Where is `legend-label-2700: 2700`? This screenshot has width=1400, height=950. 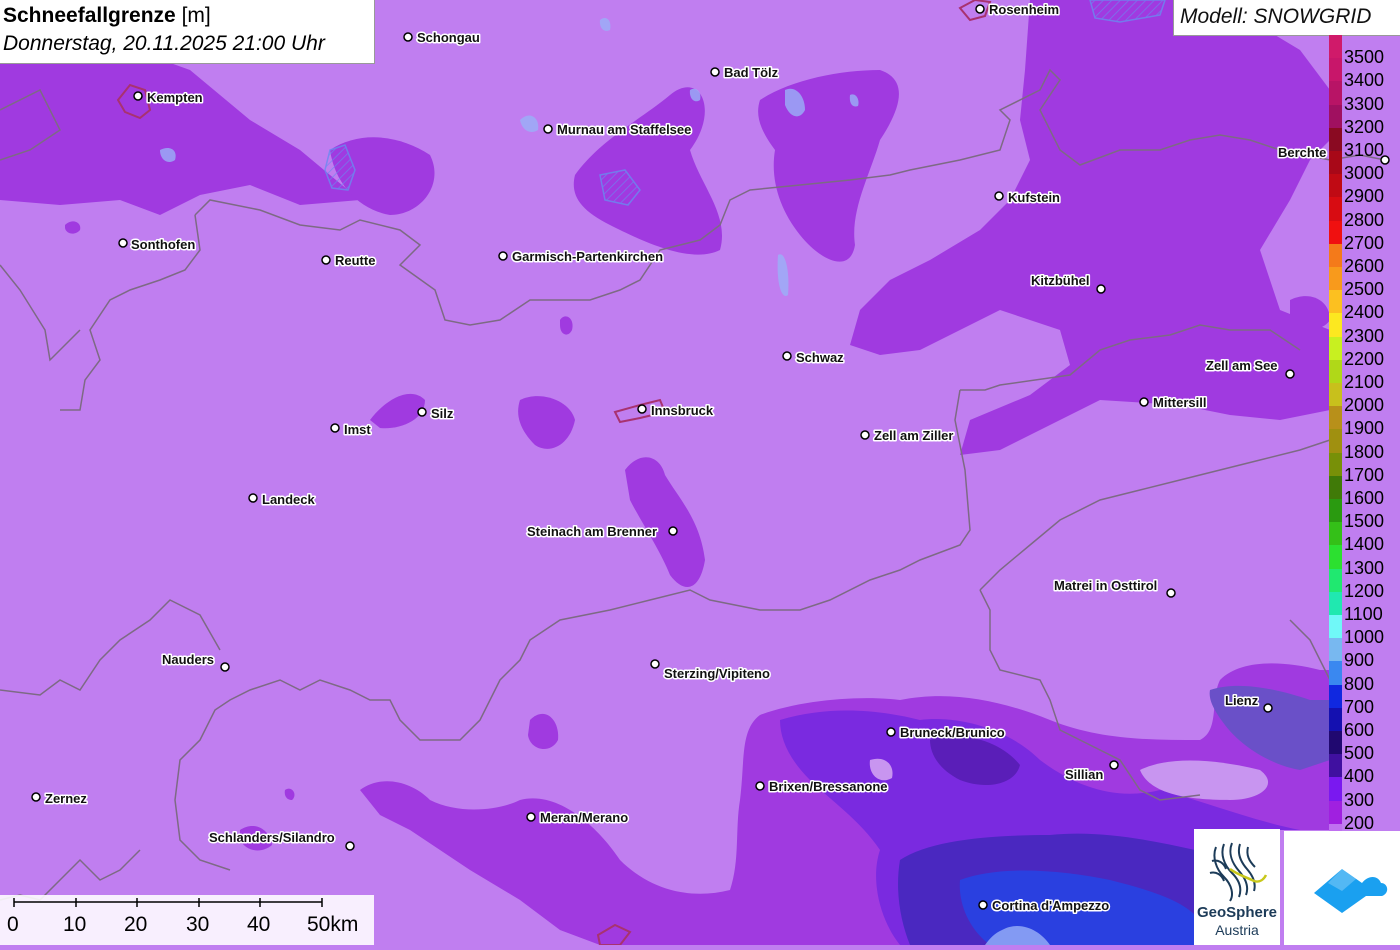
legend-label-2700: 2700 is located at coordinates (1364, 242).